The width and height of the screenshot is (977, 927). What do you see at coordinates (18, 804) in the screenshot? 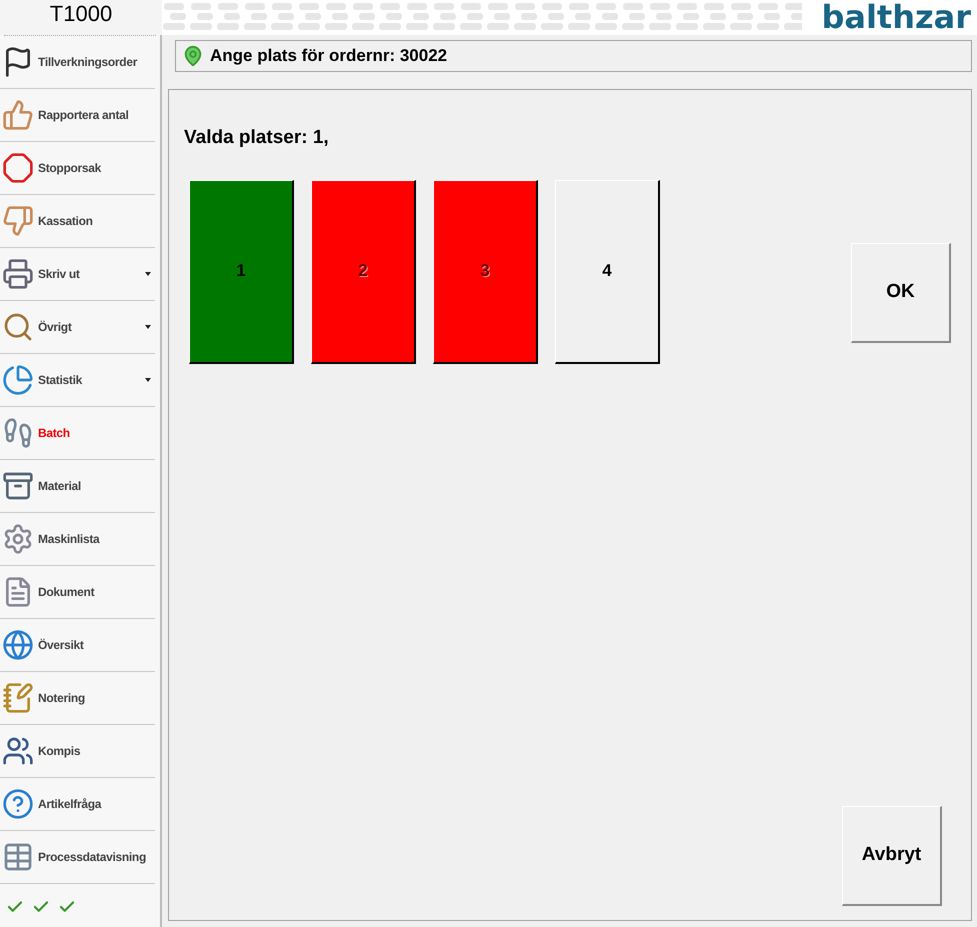
I see `question-icon` at bounding box center [18, 804].